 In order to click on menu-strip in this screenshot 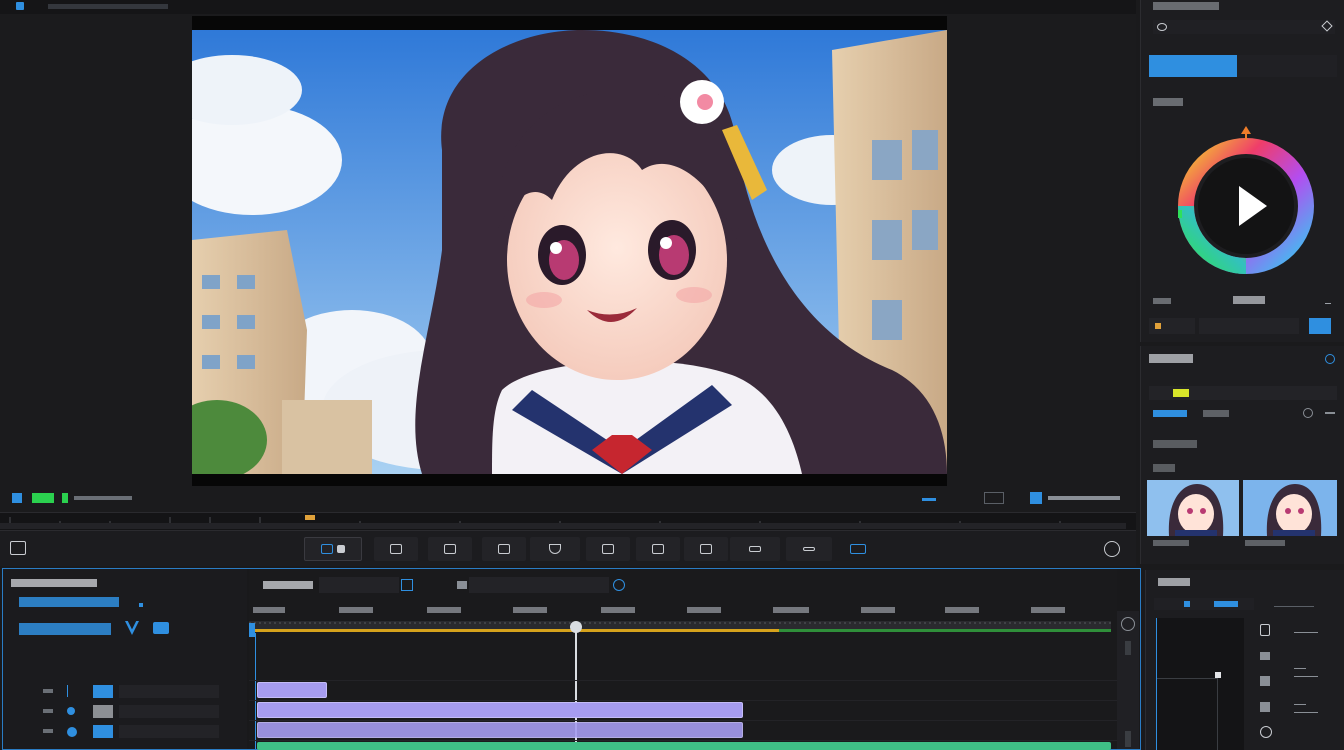, I will do `click(108, 6)`.